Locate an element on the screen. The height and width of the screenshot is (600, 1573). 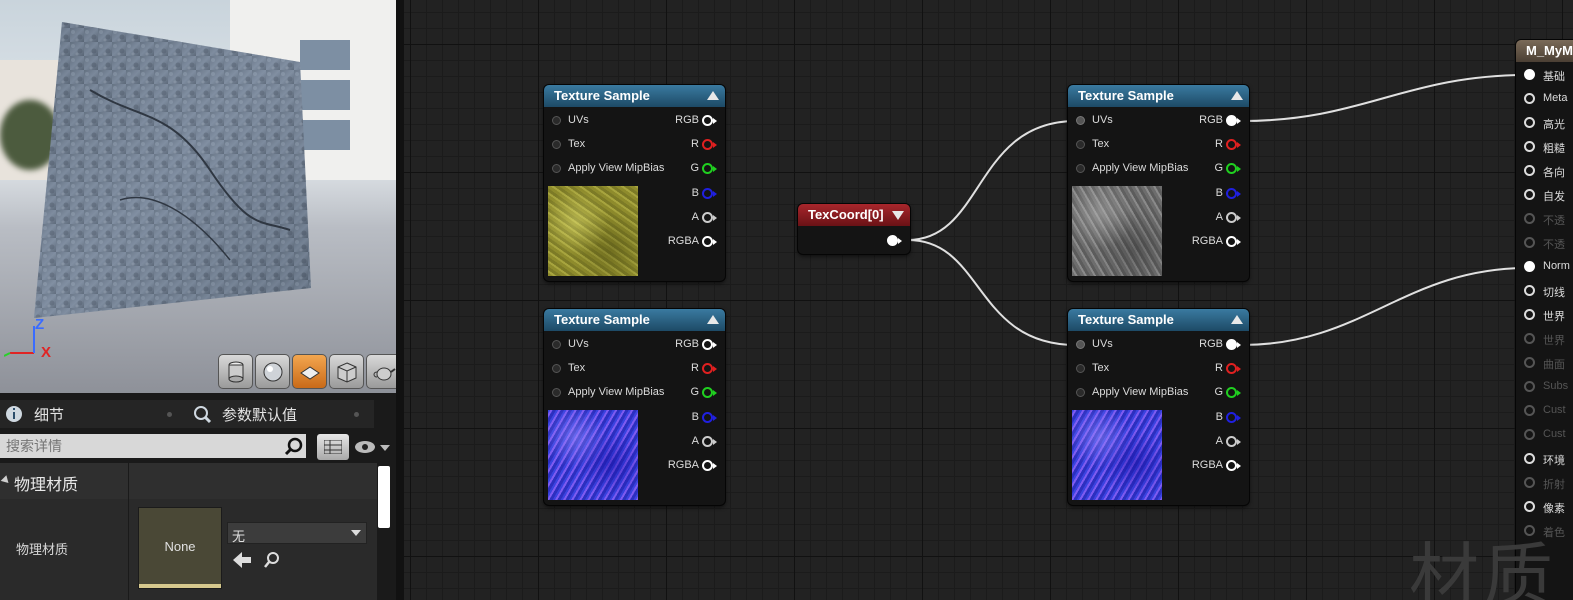
asset-thumbnail: None is located at coordinates (180, 548).